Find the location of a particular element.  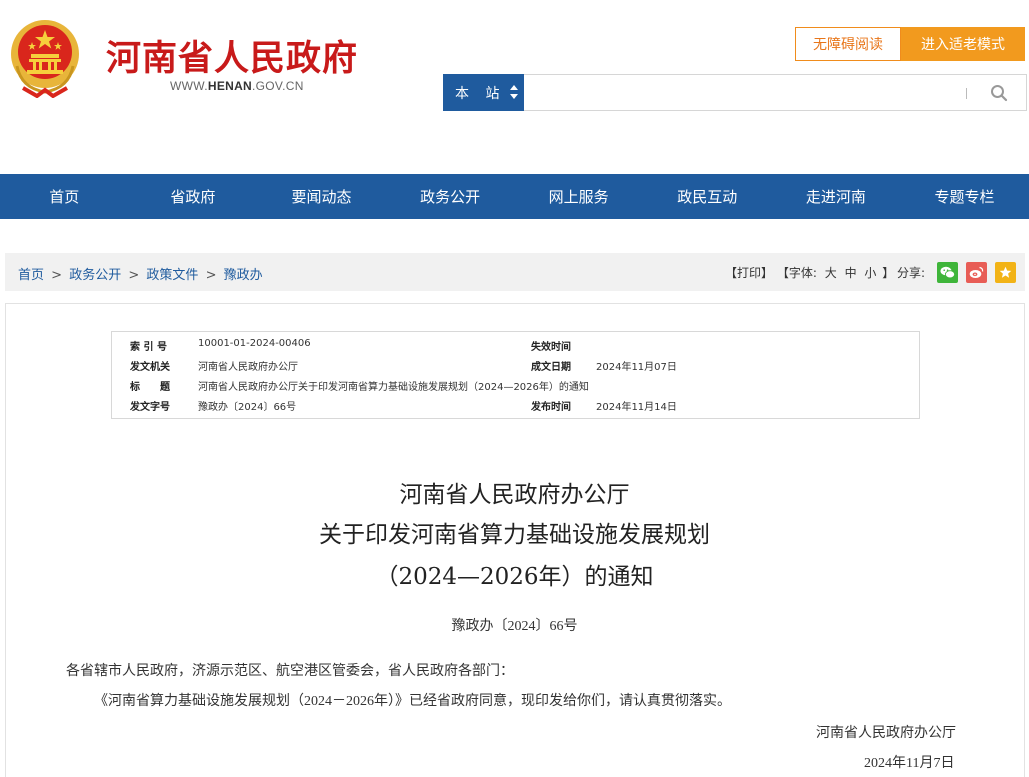

nav-item-special-topics: 专题专栏 is located at coordinates (964, 196).